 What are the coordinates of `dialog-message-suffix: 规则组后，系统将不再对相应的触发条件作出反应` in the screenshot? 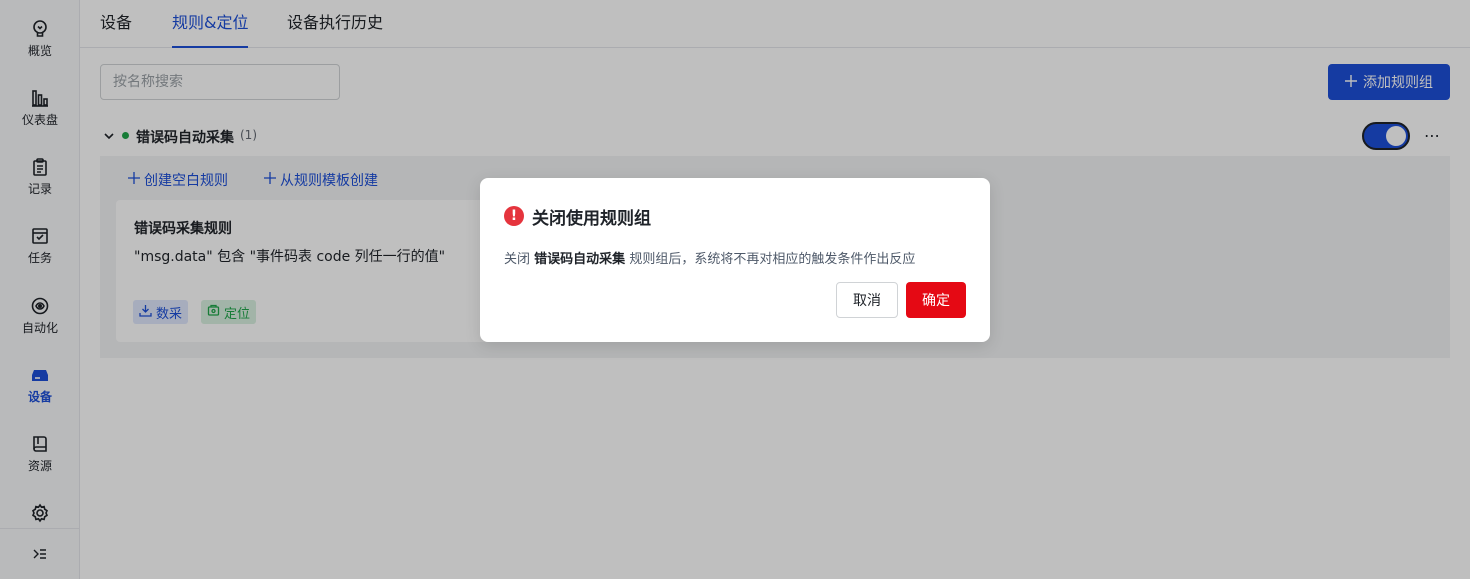 It's located at (772, 259).